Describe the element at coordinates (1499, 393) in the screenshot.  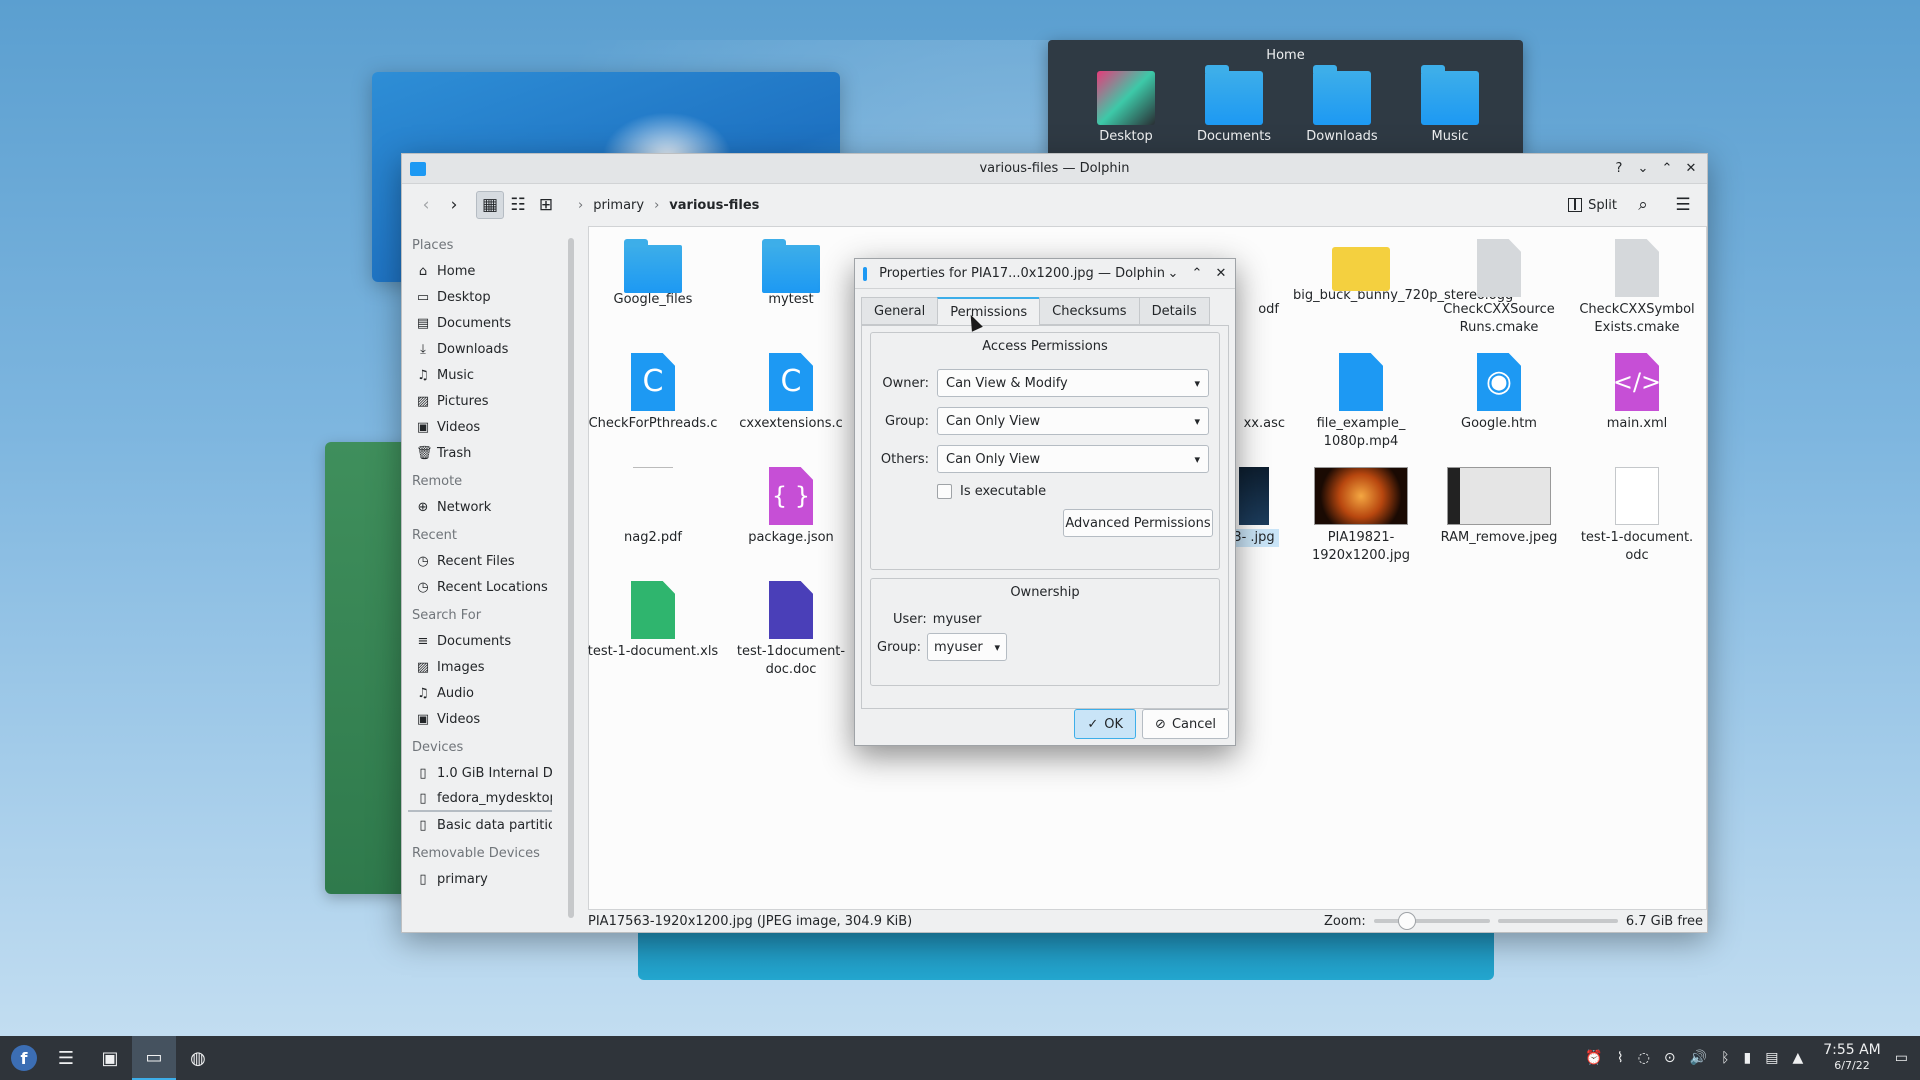
I see `file-item: ◉ Google.htm` at that location.